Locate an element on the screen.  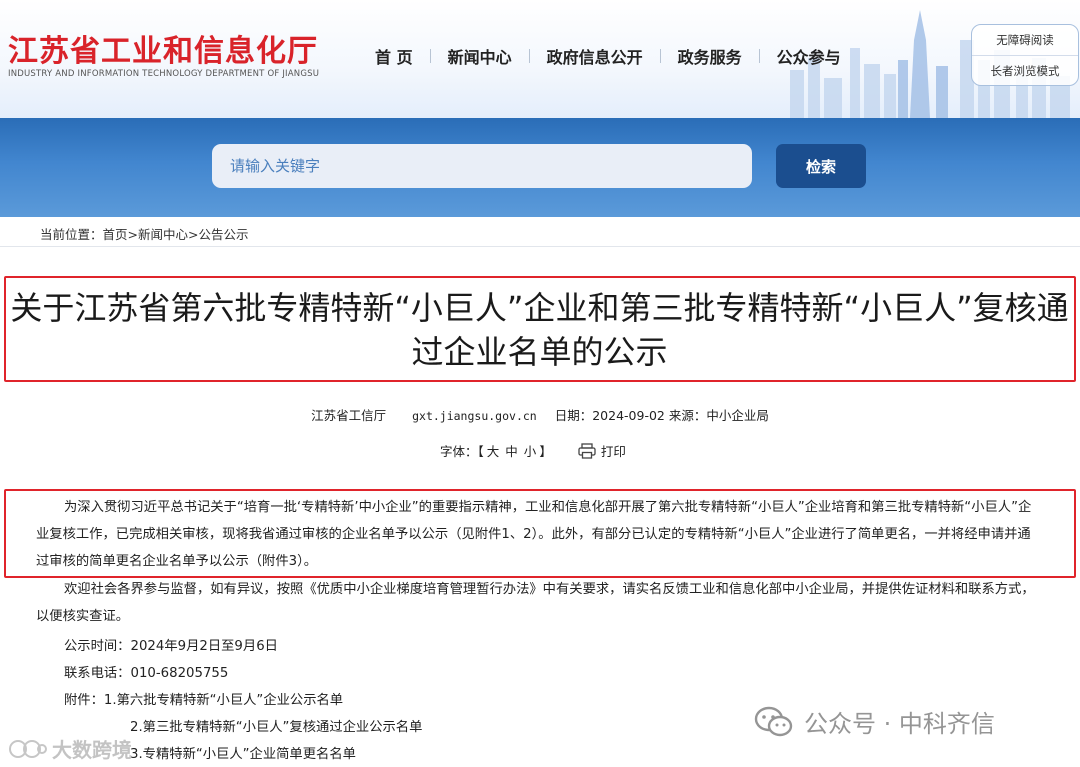
wechat-watermark: 公众号 · 中科齐信 is located at coordinates (874, 721).